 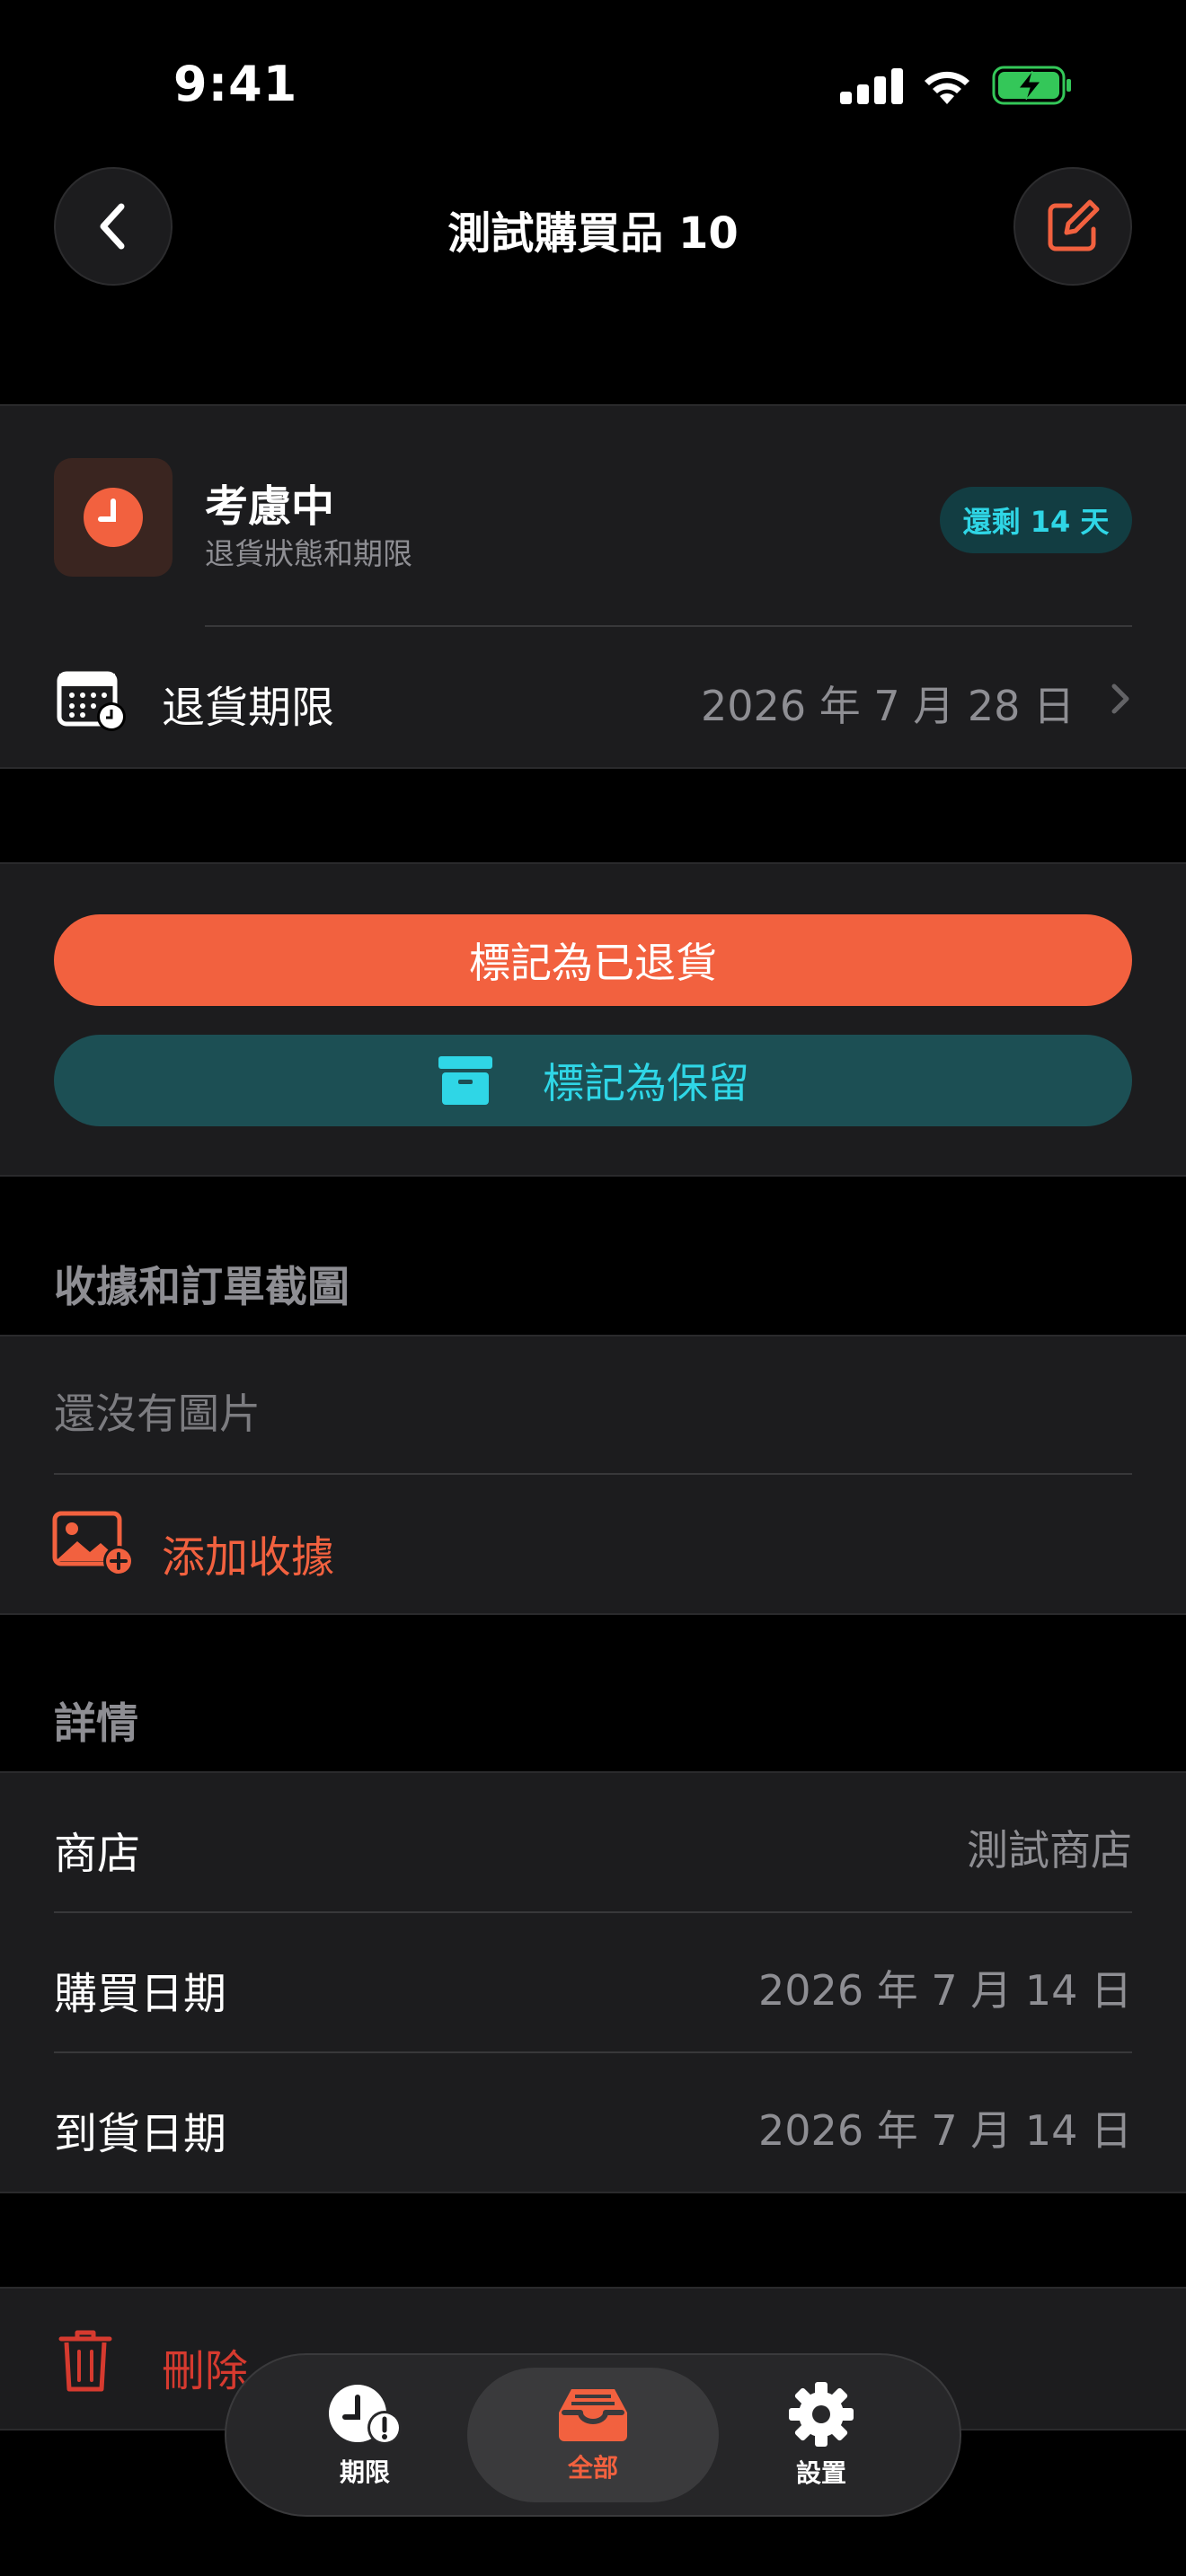 I want to click on add-receipt-label: 添加收據, so click(x=248, y=1557).